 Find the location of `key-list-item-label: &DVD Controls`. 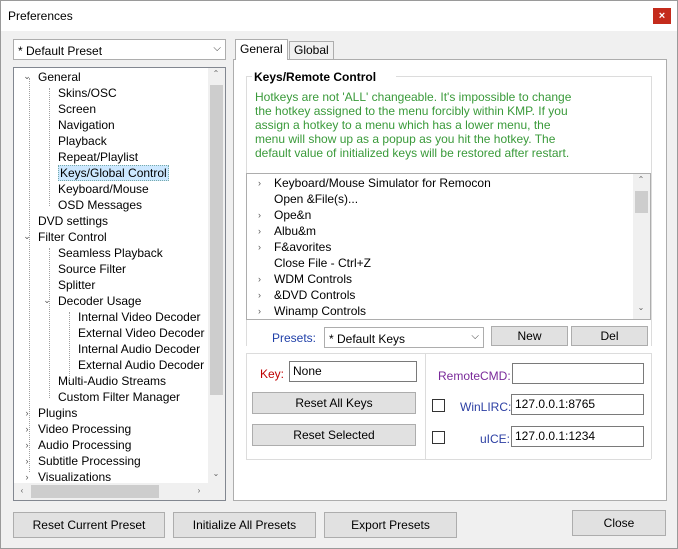

key-list-item-label: &DVD Controls is located at coordinates (315, 295).